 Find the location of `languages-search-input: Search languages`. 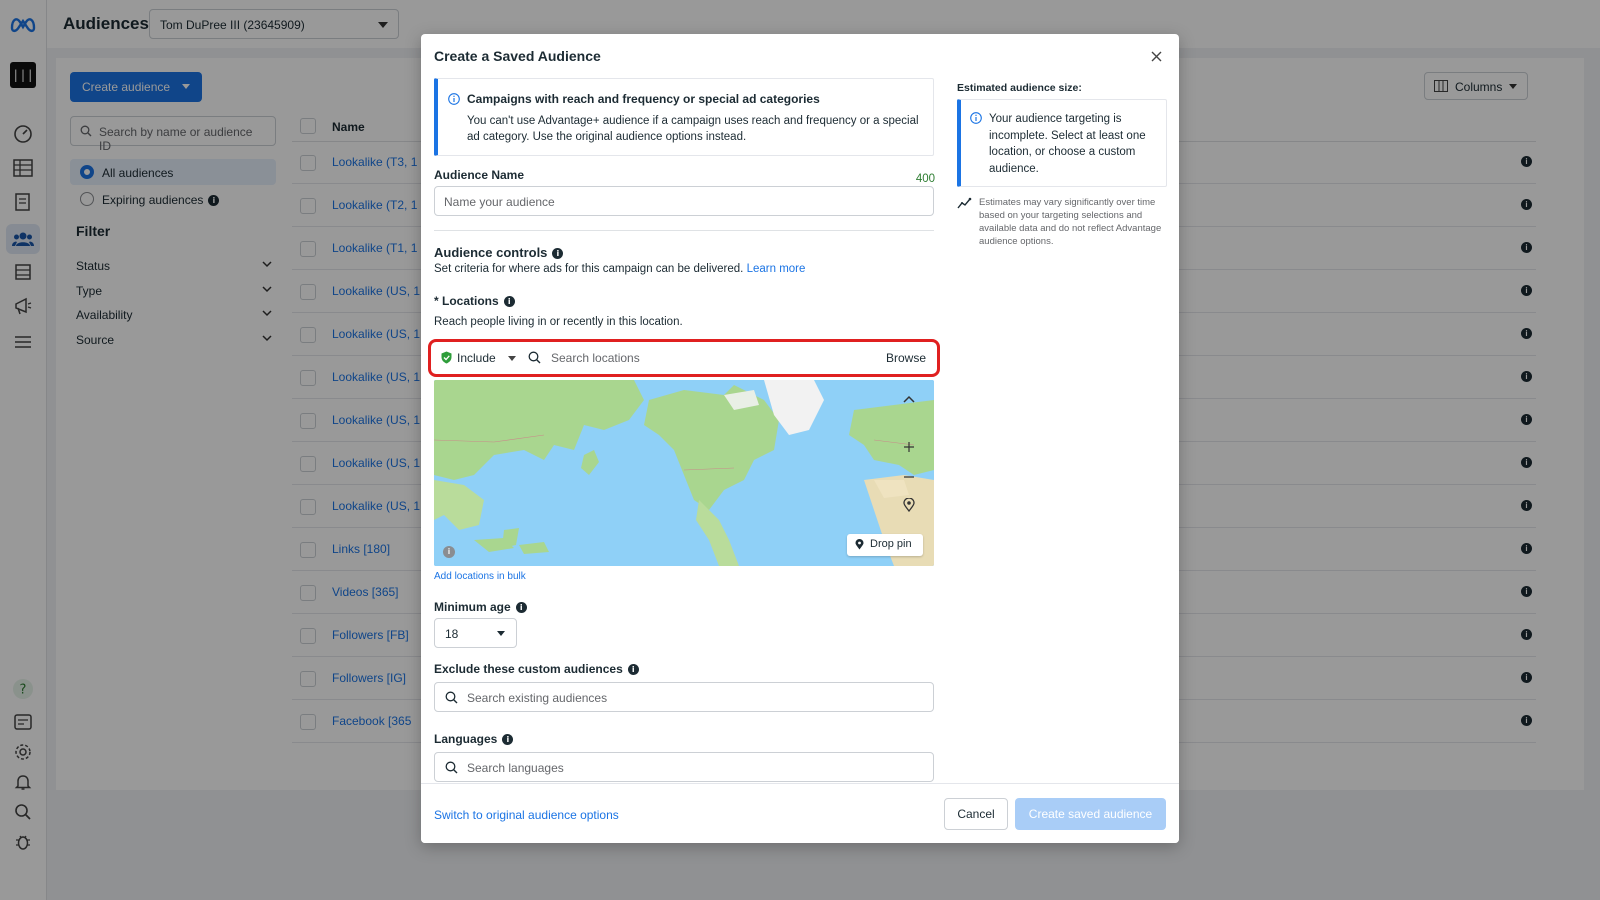

languages-search-input: Search languages is located at coordinates (684, 767).